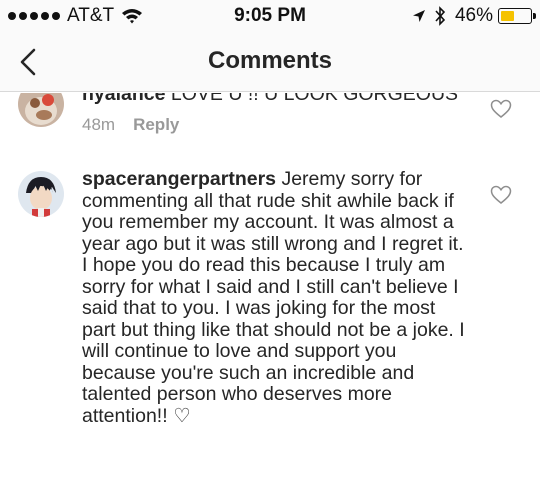 The height and width of the screenshot is (479, 540). I want to click on comment-time: 48m, so click(99, 124).